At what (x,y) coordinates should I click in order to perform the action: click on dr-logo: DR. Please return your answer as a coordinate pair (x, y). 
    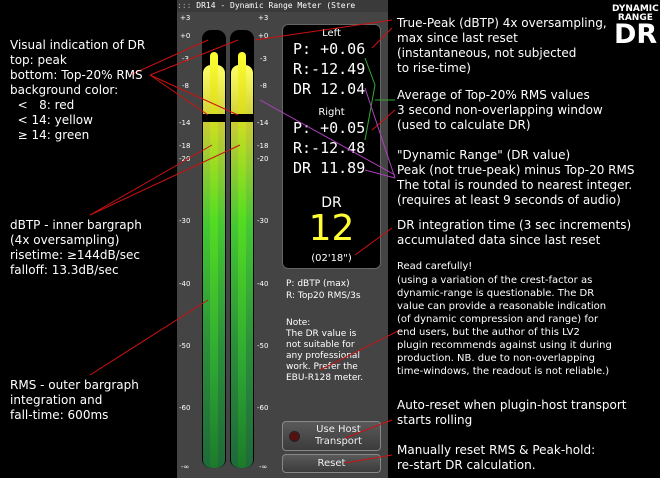
    Looking at the image, I should click on (636, 34).